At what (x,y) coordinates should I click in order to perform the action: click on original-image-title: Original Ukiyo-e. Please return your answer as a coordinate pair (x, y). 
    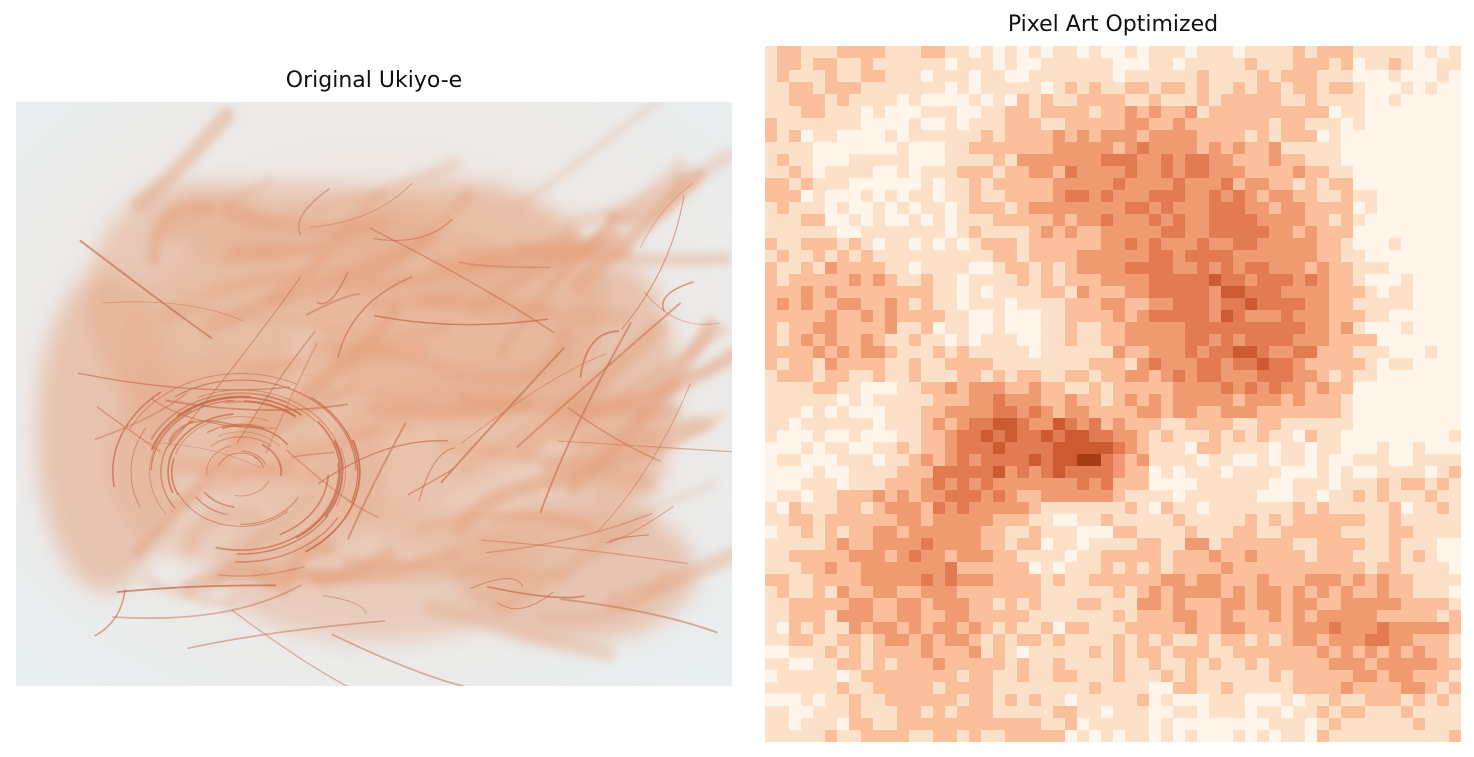
    Looking at the image, I should click on (374, 80).